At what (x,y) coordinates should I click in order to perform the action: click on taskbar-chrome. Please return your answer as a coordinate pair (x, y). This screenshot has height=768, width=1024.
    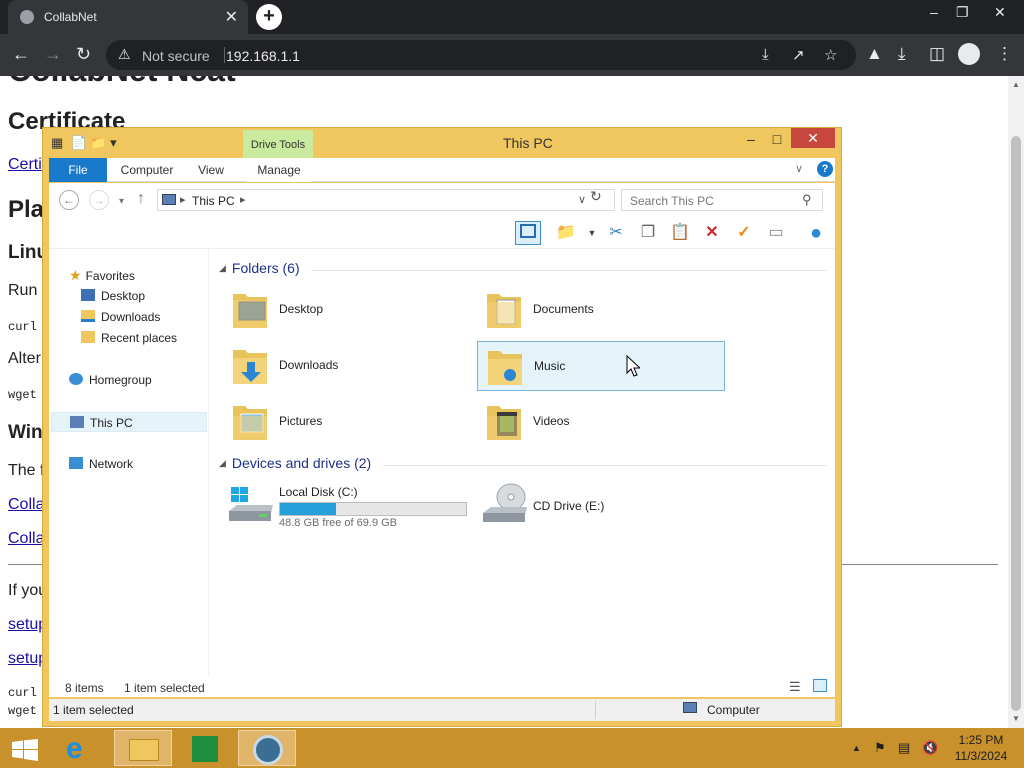
    Looking at the image, I should click on (267, 748).